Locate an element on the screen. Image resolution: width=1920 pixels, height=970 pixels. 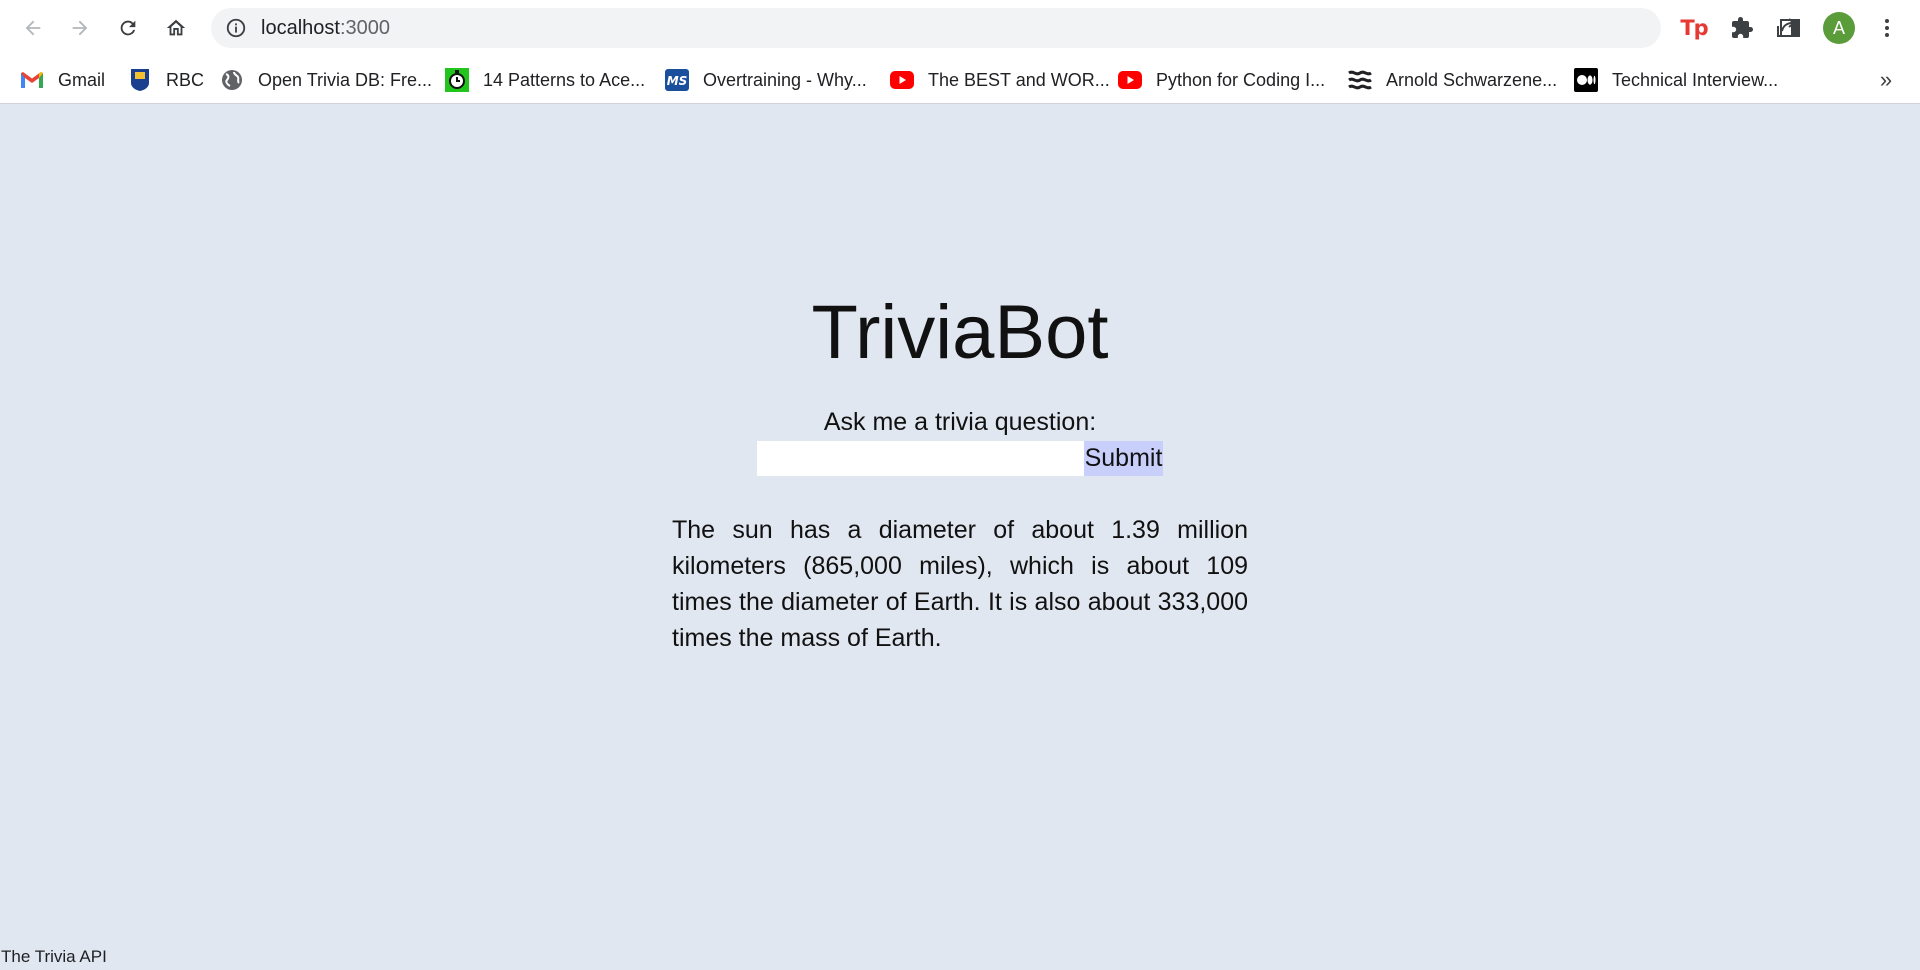
profile-avatar: A is located at coordinates (1839, 28).